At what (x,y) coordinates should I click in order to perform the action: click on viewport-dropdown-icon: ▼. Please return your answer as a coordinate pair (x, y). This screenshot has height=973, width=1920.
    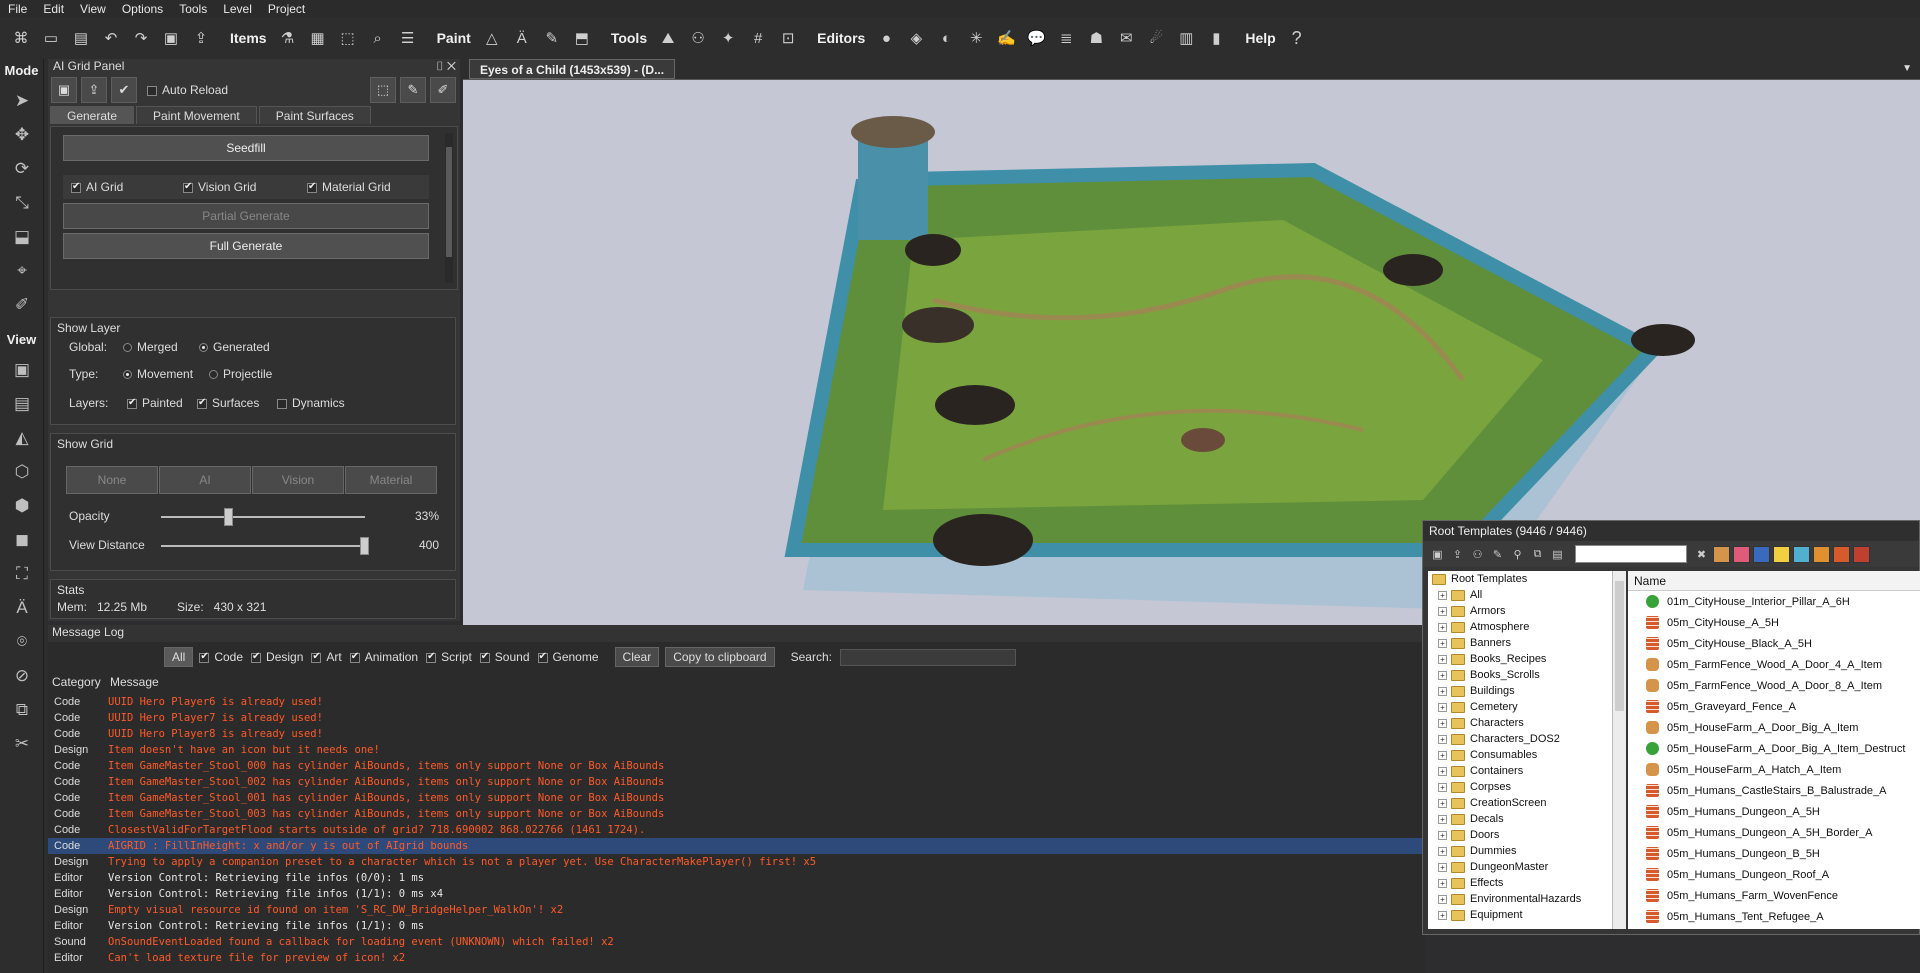
    Looking at the image, I should click on (1907, 68).